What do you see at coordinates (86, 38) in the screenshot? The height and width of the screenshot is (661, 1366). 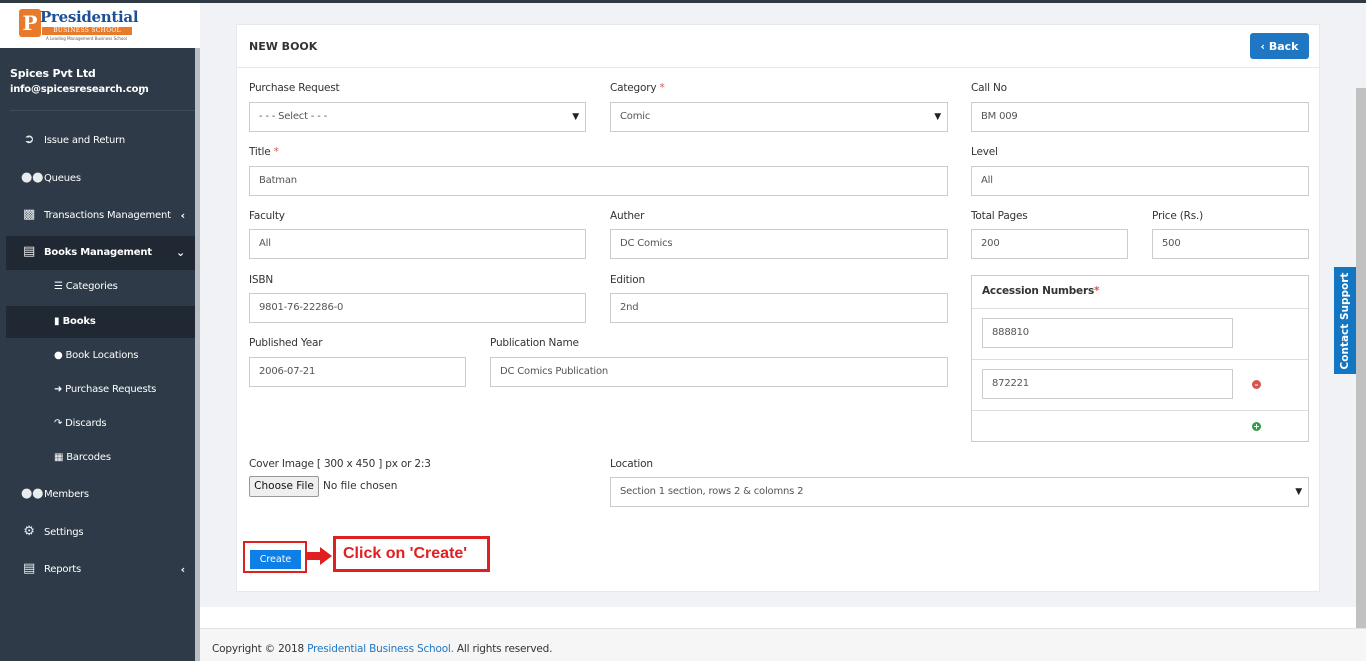 I see `logo-tagline: A Leading Management Business School` at bounding box center [86, 38].